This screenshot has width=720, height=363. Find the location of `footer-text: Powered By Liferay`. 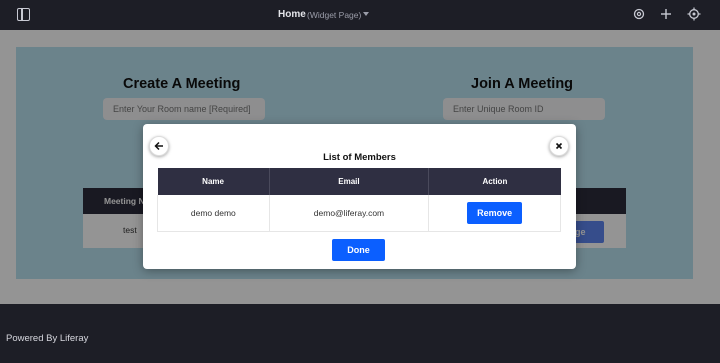

footer-text: Powered By Liferay is located at coordinates (47, 338).